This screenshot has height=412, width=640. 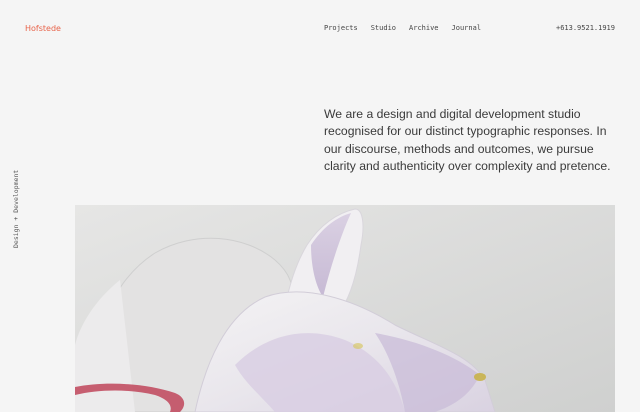 What do you see at coordinates (480, 377) in the screenshot?
I see `fabric-yellow-accent` at bounding box center [480, 377].